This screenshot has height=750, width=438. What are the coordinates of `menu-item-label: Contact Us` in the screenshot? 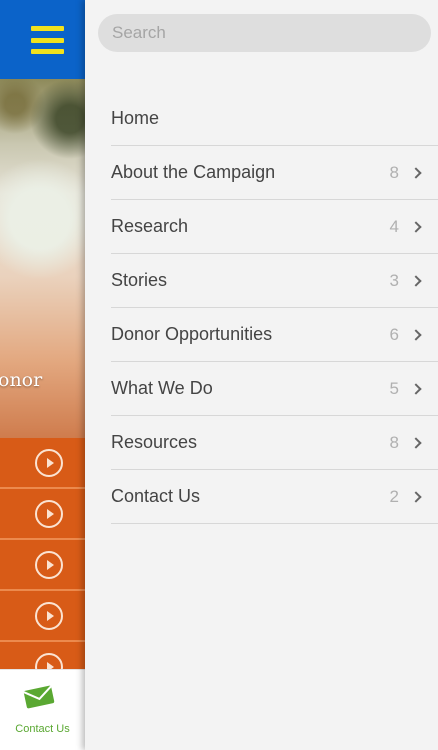 It's located at (156, 496).